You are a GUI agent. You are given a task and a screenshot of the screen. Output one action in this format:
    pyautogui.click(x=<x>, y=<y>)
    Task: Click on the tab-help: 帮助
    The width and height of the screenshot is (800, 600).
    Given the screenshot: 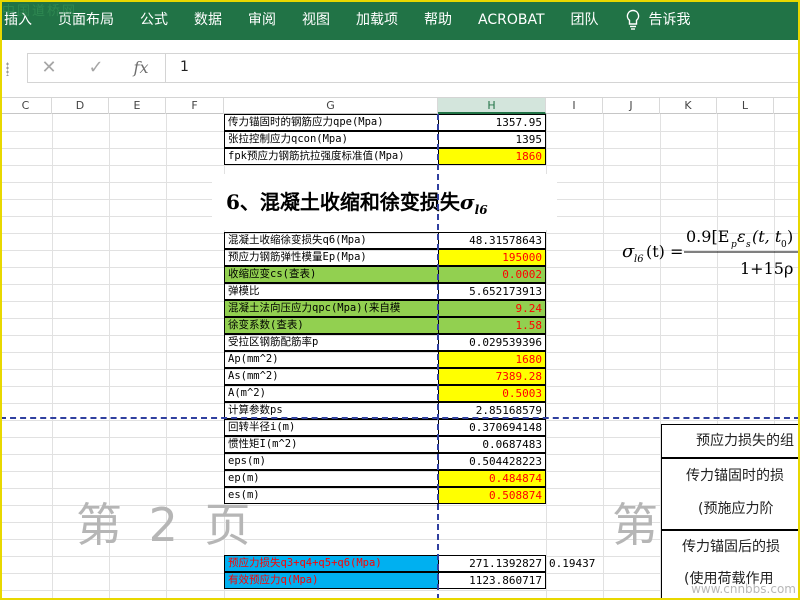 What is the action you would take?
    pyautogui.click(x=438, y=20)
    